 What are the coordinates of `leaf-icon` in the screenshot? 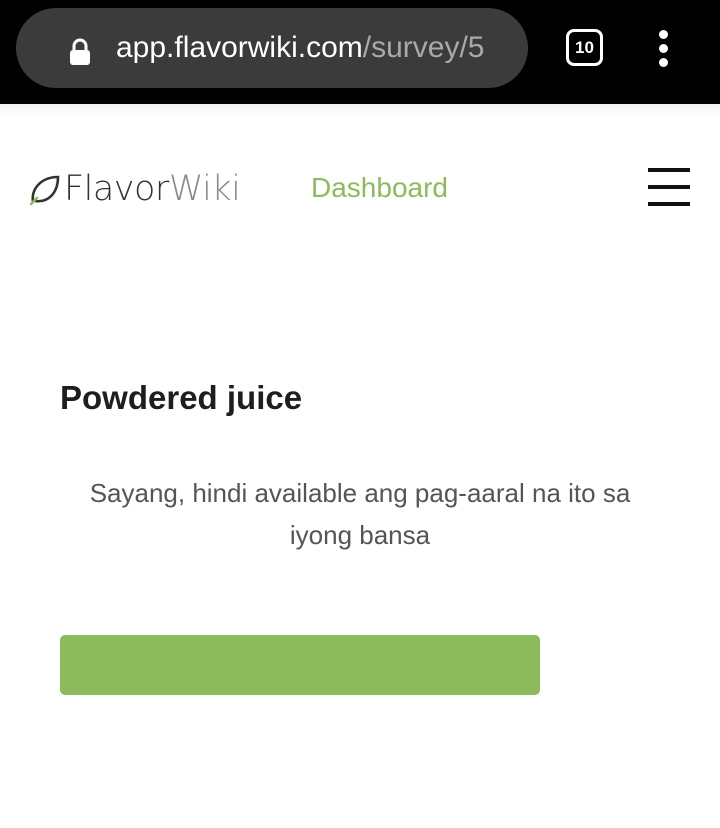 It's located at (44, 190).